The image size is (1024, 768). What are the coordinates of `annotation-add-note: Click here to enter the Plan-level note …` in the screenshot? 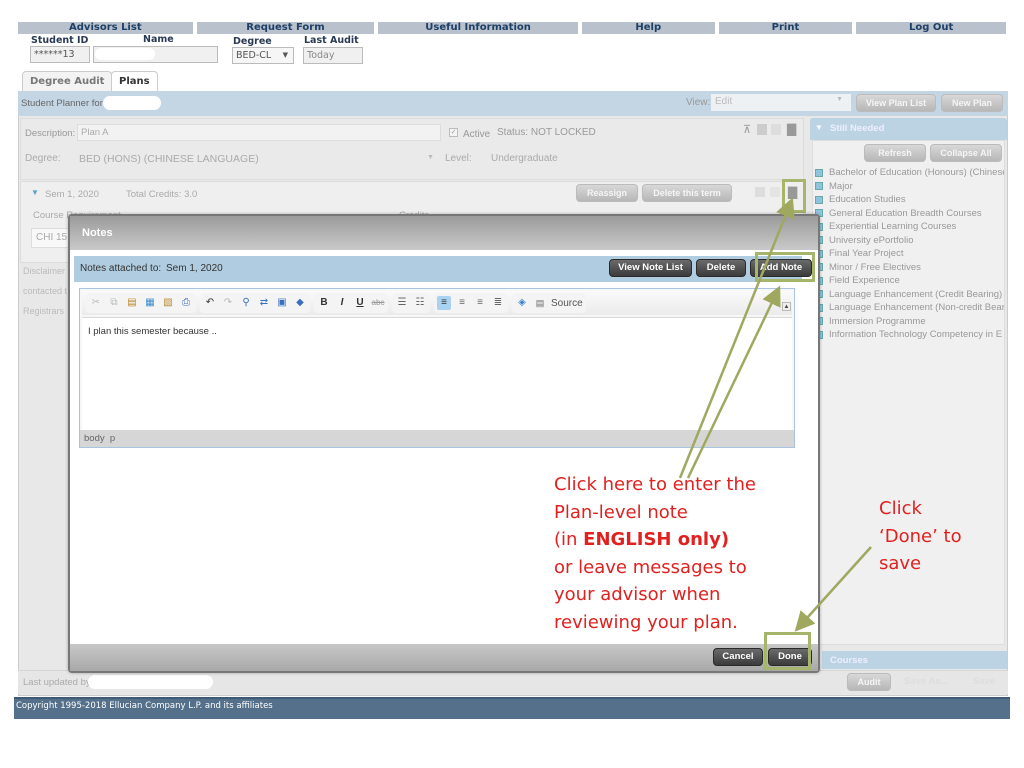 It's located at (655, 553).